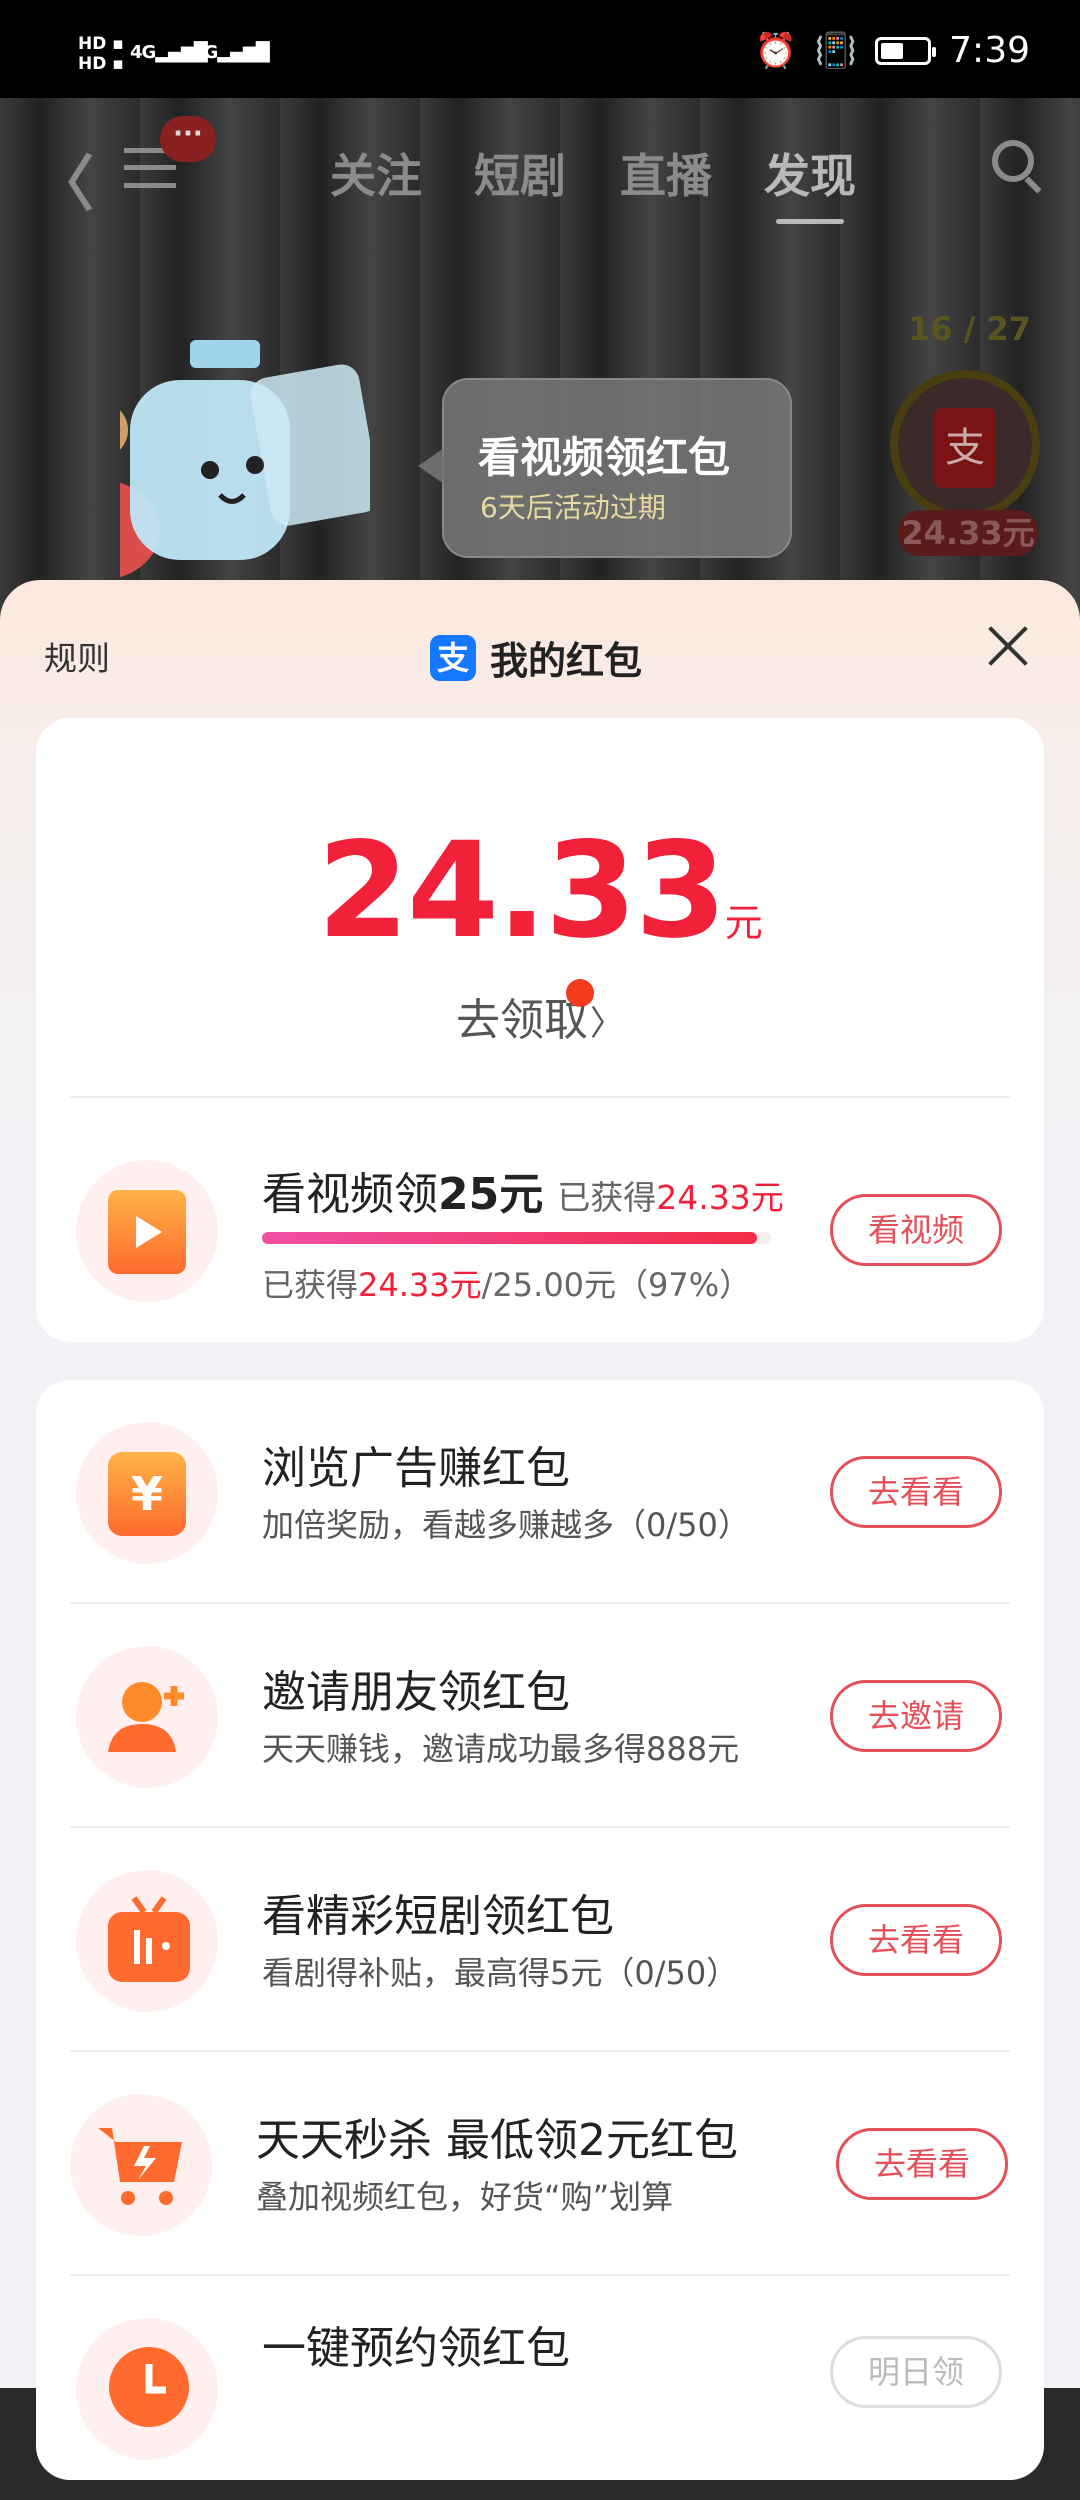 This screenshot has width=1080, height=2500. I want to click on sheet-title: 支 我的红包, so click(536, 657).